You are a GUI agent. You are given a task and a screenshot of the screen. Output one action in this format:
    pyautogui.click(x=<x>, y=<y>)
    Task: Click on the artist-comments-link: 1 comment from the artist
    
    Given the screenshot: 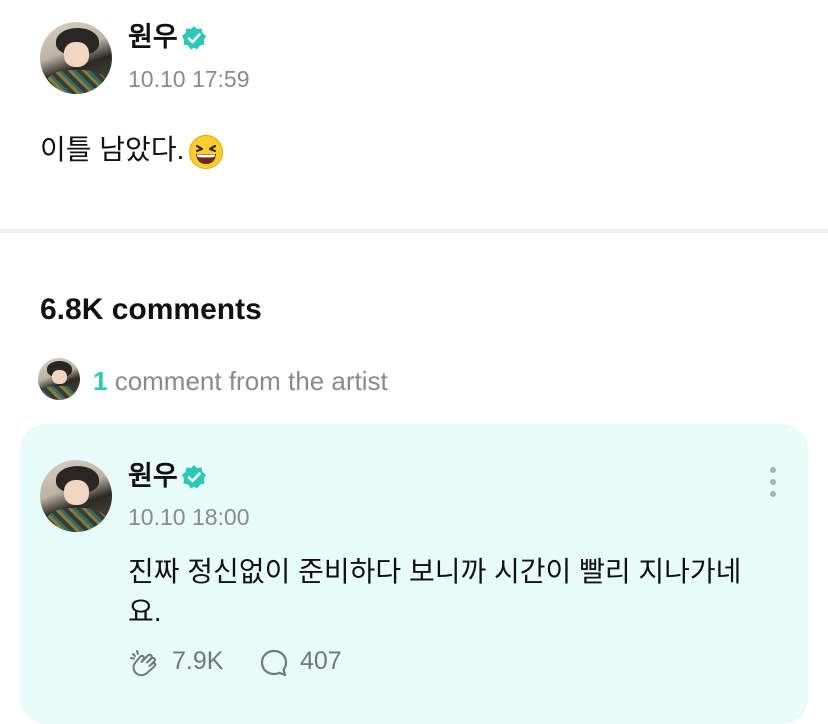 What is the action you would take?
    pyautogui.click(x=240, y=381)
    